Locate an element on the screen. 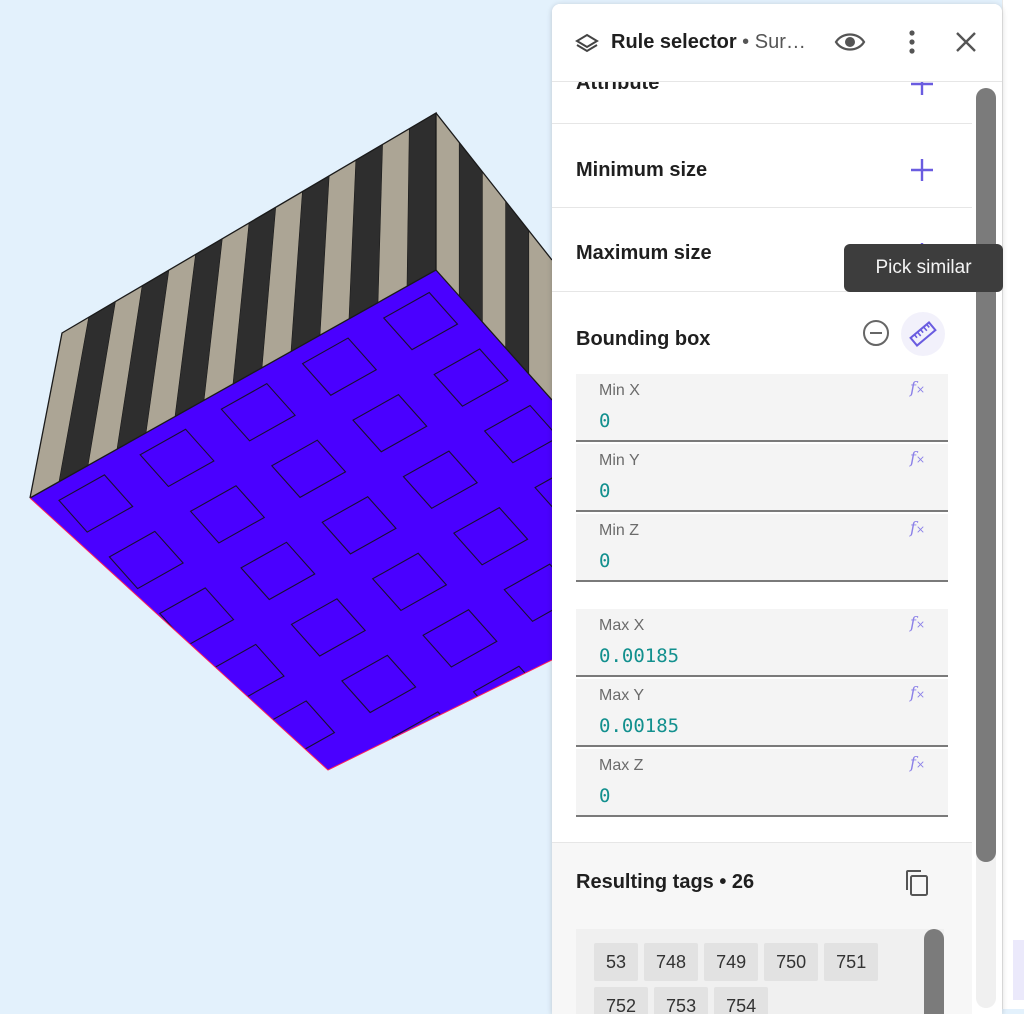  close-icon is located at coordinates (966, 42).